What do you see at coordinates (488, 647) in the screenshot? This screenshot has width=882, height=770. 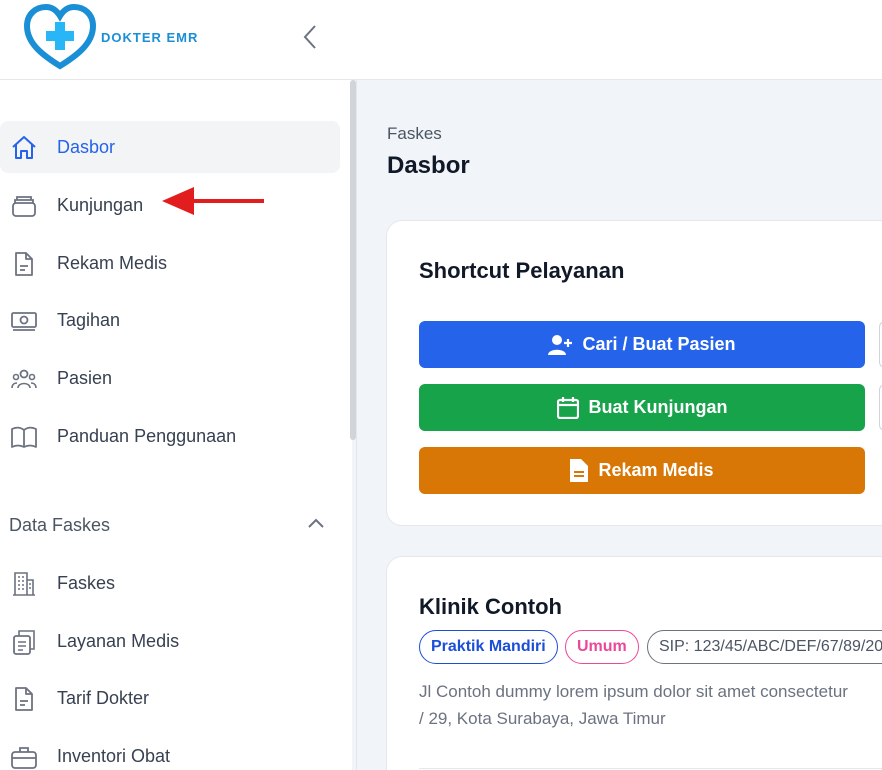 I see `badge-practice-type: Praktik Mandiri` at bounding box center [488, 647].